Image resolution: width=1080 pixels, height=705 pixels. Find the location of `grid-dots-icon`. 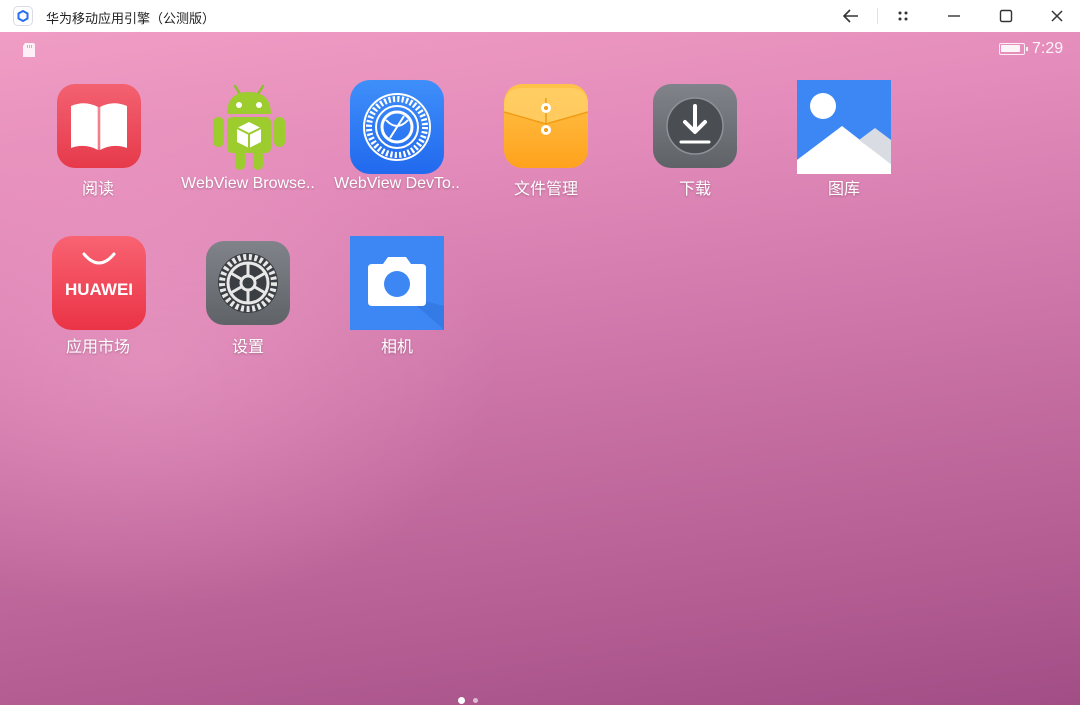

grid-dots-icon is located at coordinates (903, 16).